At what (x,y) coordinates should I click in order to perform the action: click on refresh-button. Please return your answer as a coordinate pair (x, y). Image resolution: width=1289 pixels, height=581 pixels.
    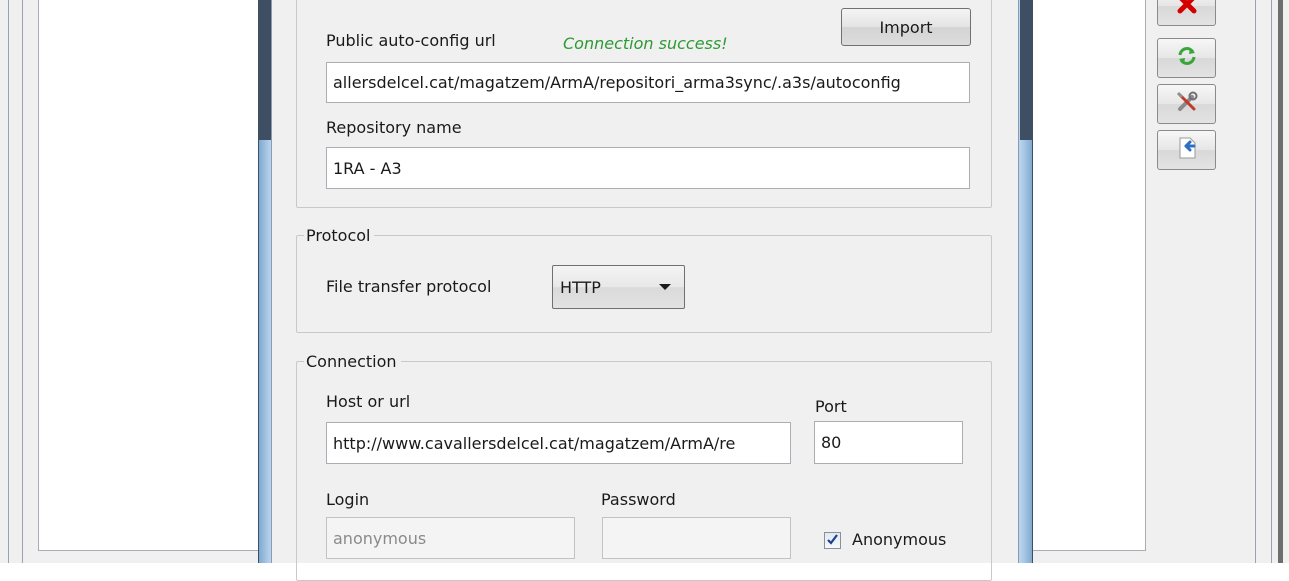
    Looking at the image, I should click on (1186, 58).